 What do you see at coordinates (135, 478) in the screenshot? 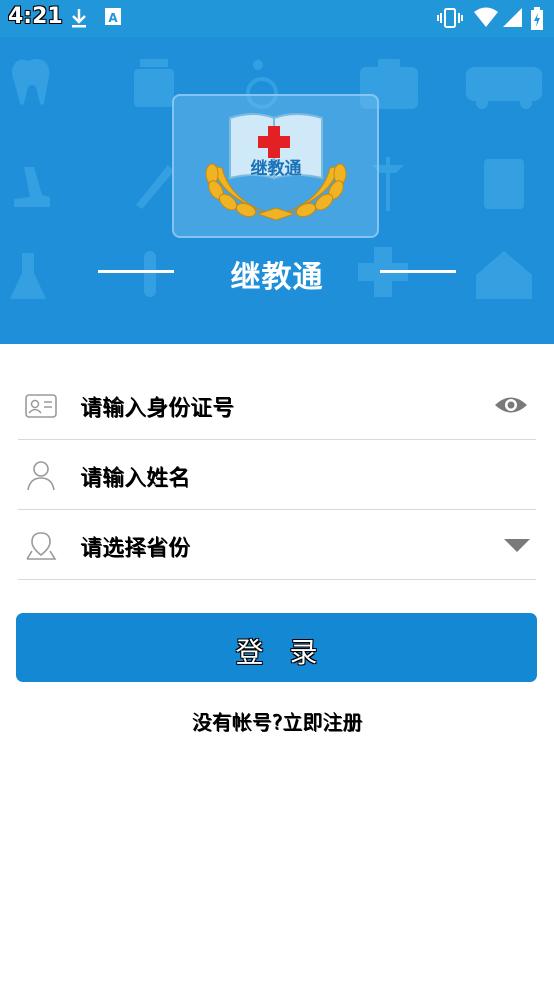
I see `name-placeholder: 请输入姓名` at bounding box center [135, 478].